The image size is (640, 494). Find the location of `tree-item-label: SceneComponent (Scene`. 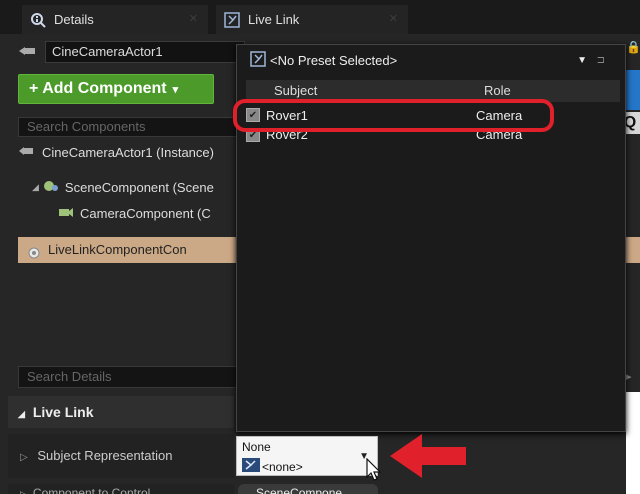

tree-item-label: SceneComponent (Scene is located at coordinates (139, 187).